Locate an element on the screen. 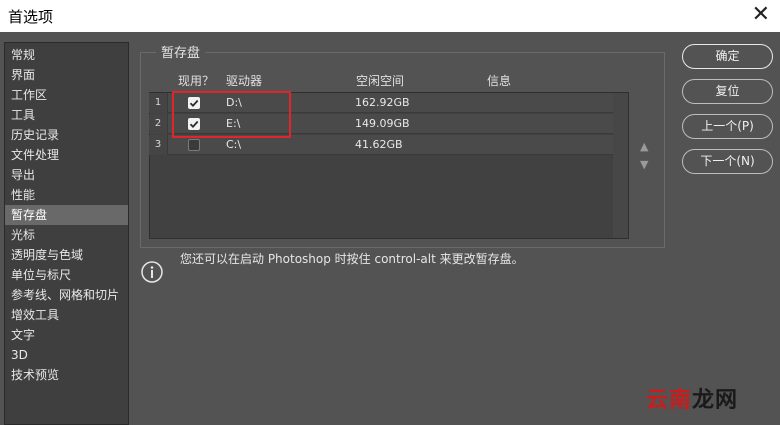 This screenshot has height=425, width=780. active-checkbox is located at coordinates (194, 145).